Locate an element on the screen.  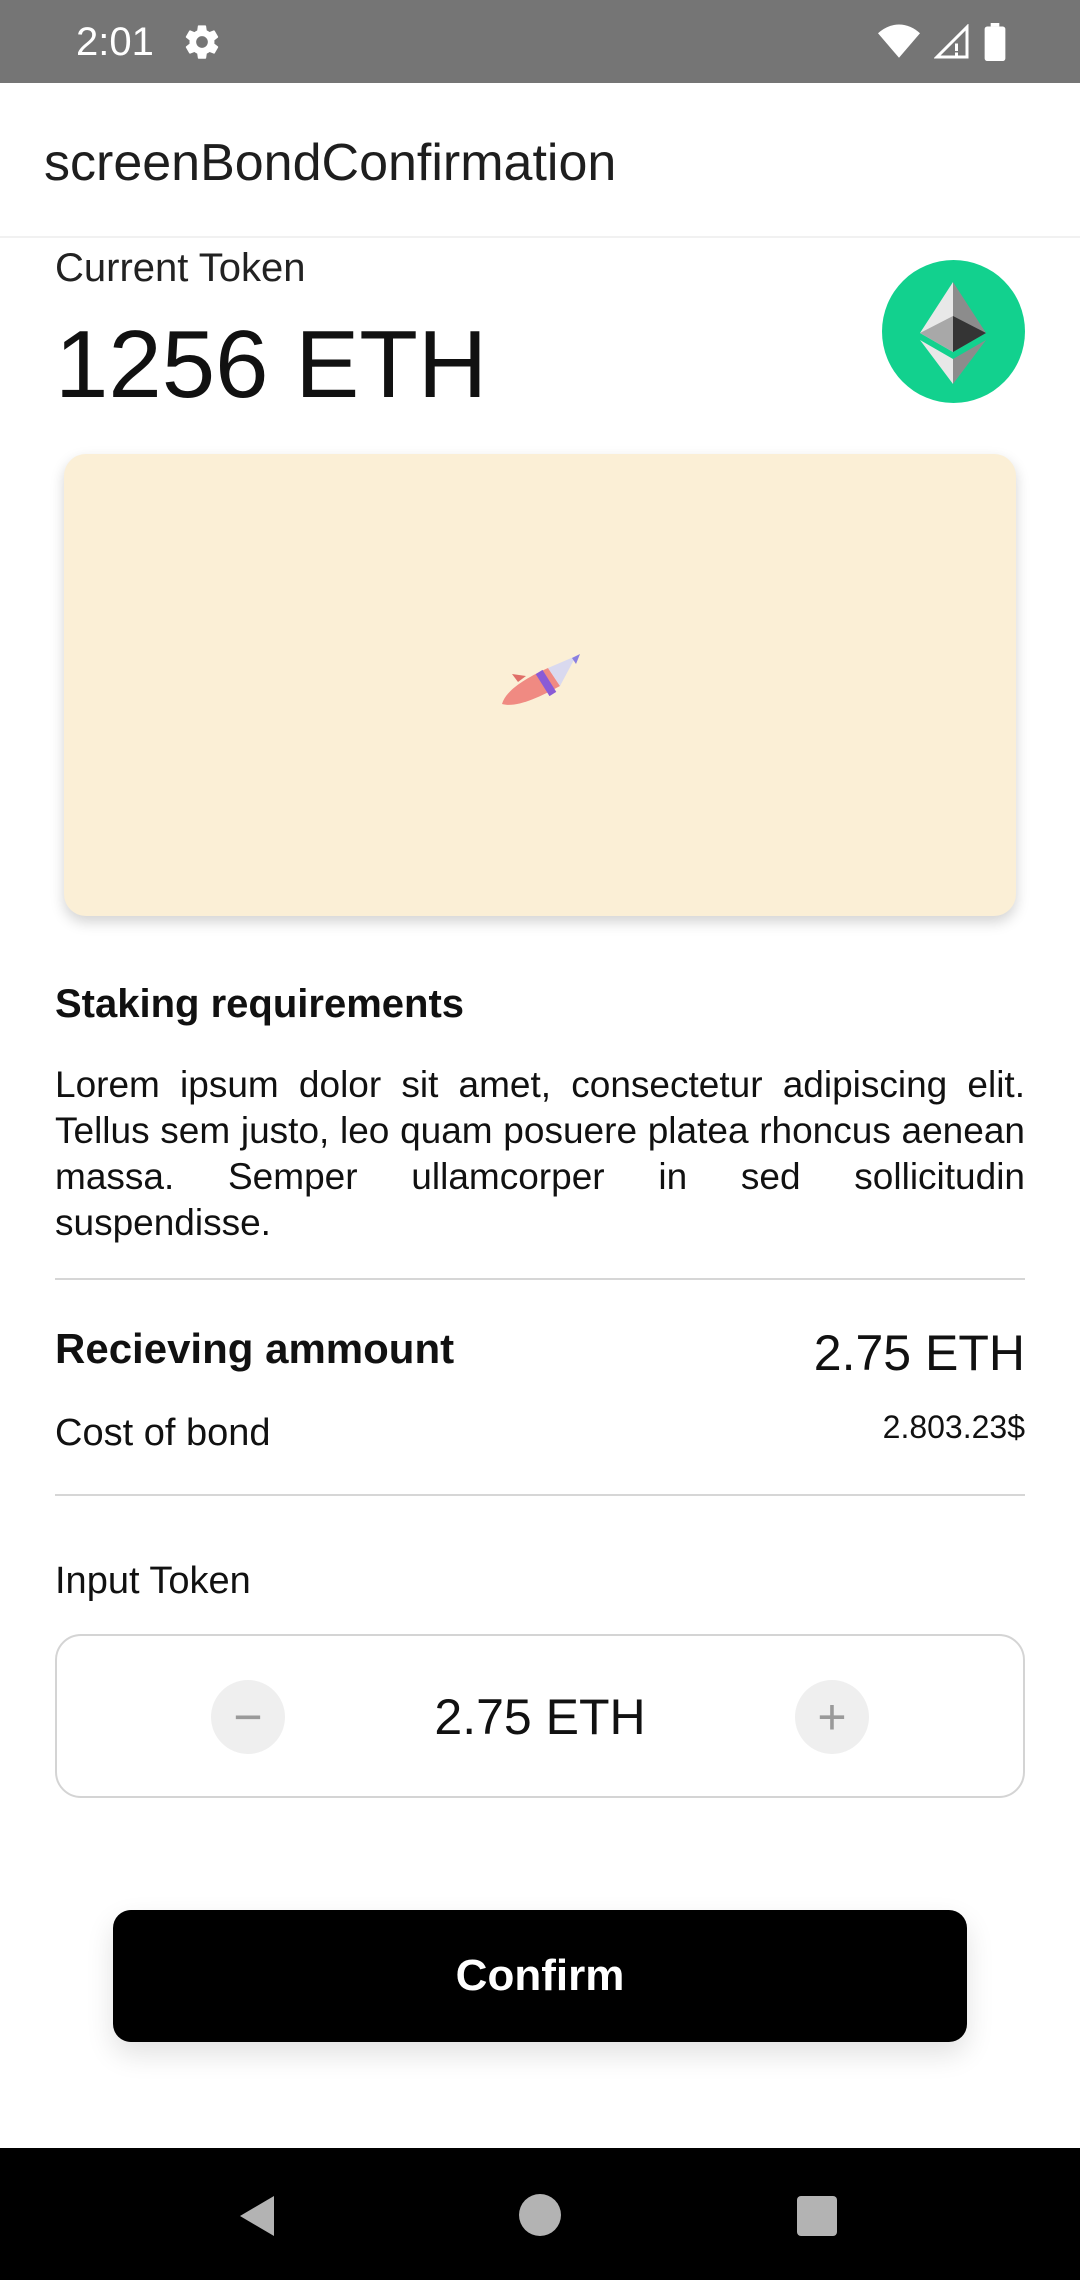
cost-of-bond-label: Cost of bond is located at coordinates (163, 1433).